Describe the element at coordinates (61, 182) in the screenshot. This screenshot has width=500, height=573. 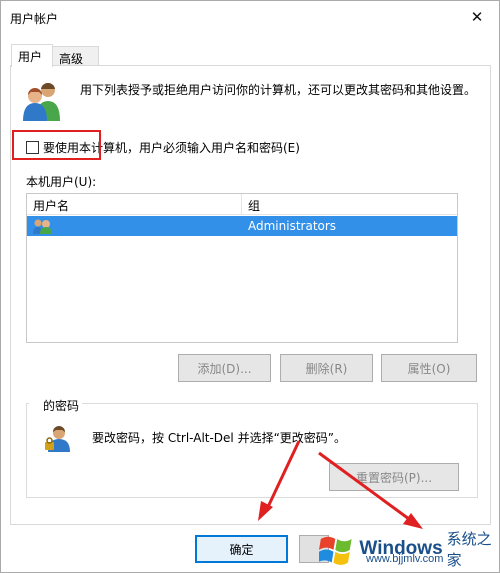
I see `user-list-label: 本机用户(U):` at that location.